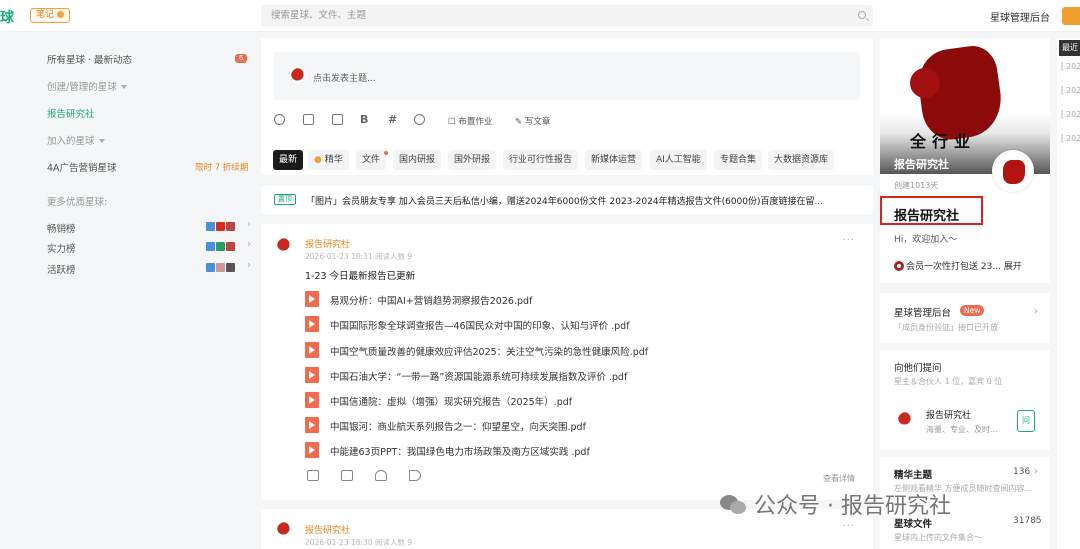 This screenshot has width=1080, height=549. Describe the element at coordinates (61, 269) in the screenshot. I see `sidebar-item-rank: 活跃榜` at that location.